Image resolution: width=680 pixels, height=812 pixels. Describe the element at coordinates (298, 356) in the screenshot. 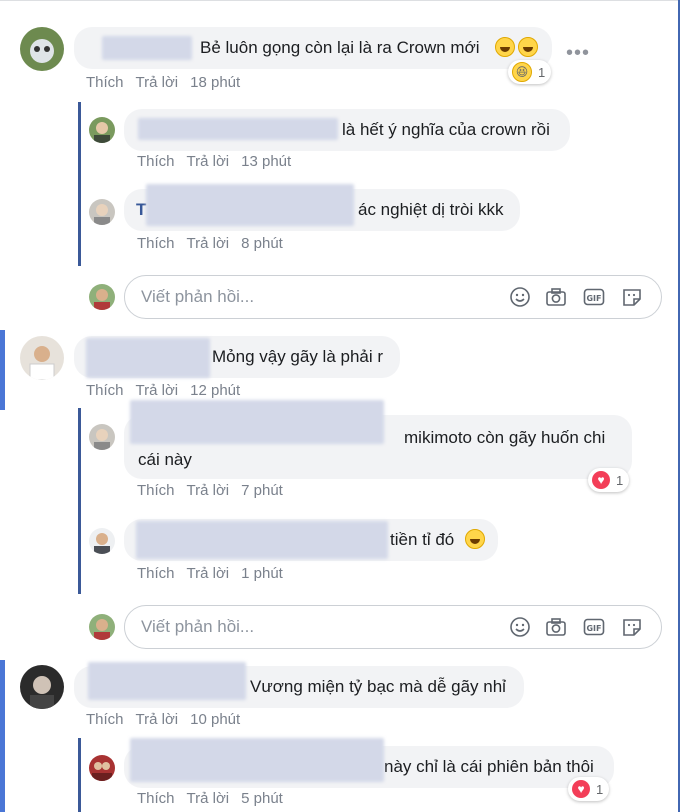

I see `comment-text: Mỏng vậy gãy là phải r` at that location.